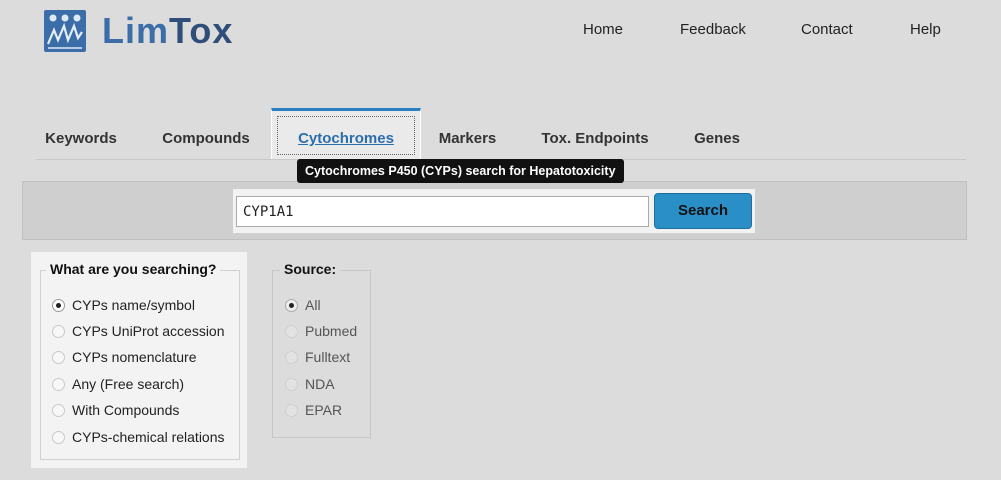 The width and height of the screenshot is (1001, 480). I want to click on search-type-option: Any (Free search), so click(118, 384).